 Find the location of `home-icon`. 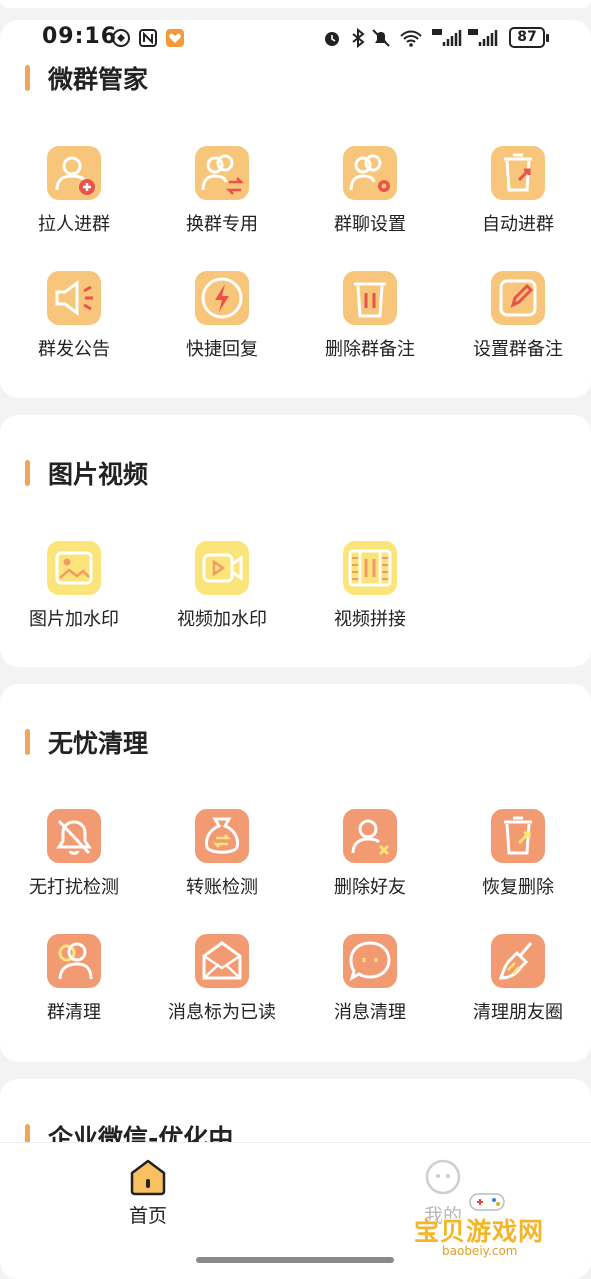

home-icon is located at coordinates (148, 1177).